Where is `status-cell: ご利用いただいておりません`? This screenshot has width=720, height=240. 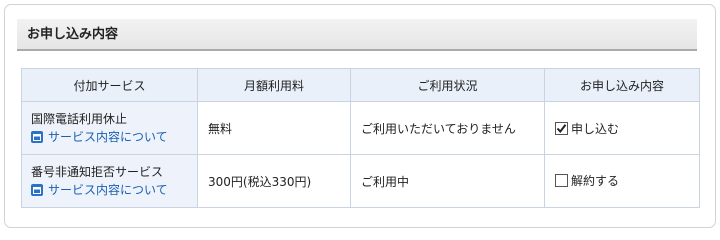
status-cell: ご利用いただいておりません is located at coordinates (447, 128).